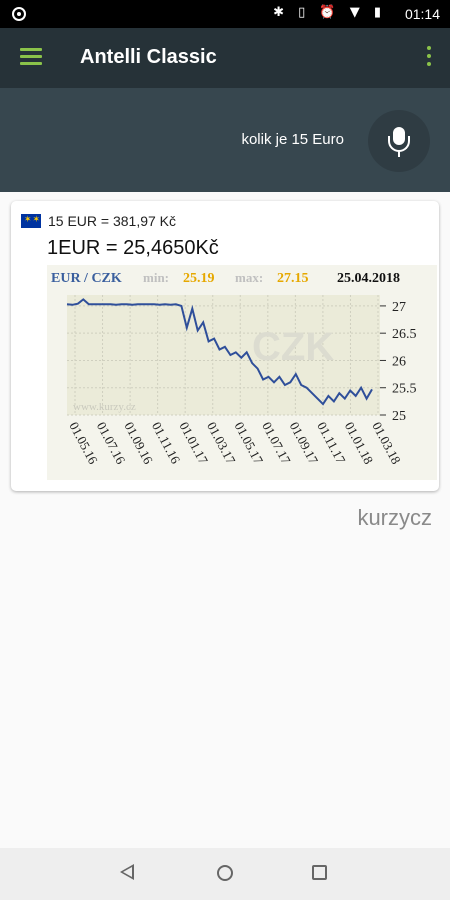 The image size is (450, 900). I want to click on back-icon, so click(127, 872).